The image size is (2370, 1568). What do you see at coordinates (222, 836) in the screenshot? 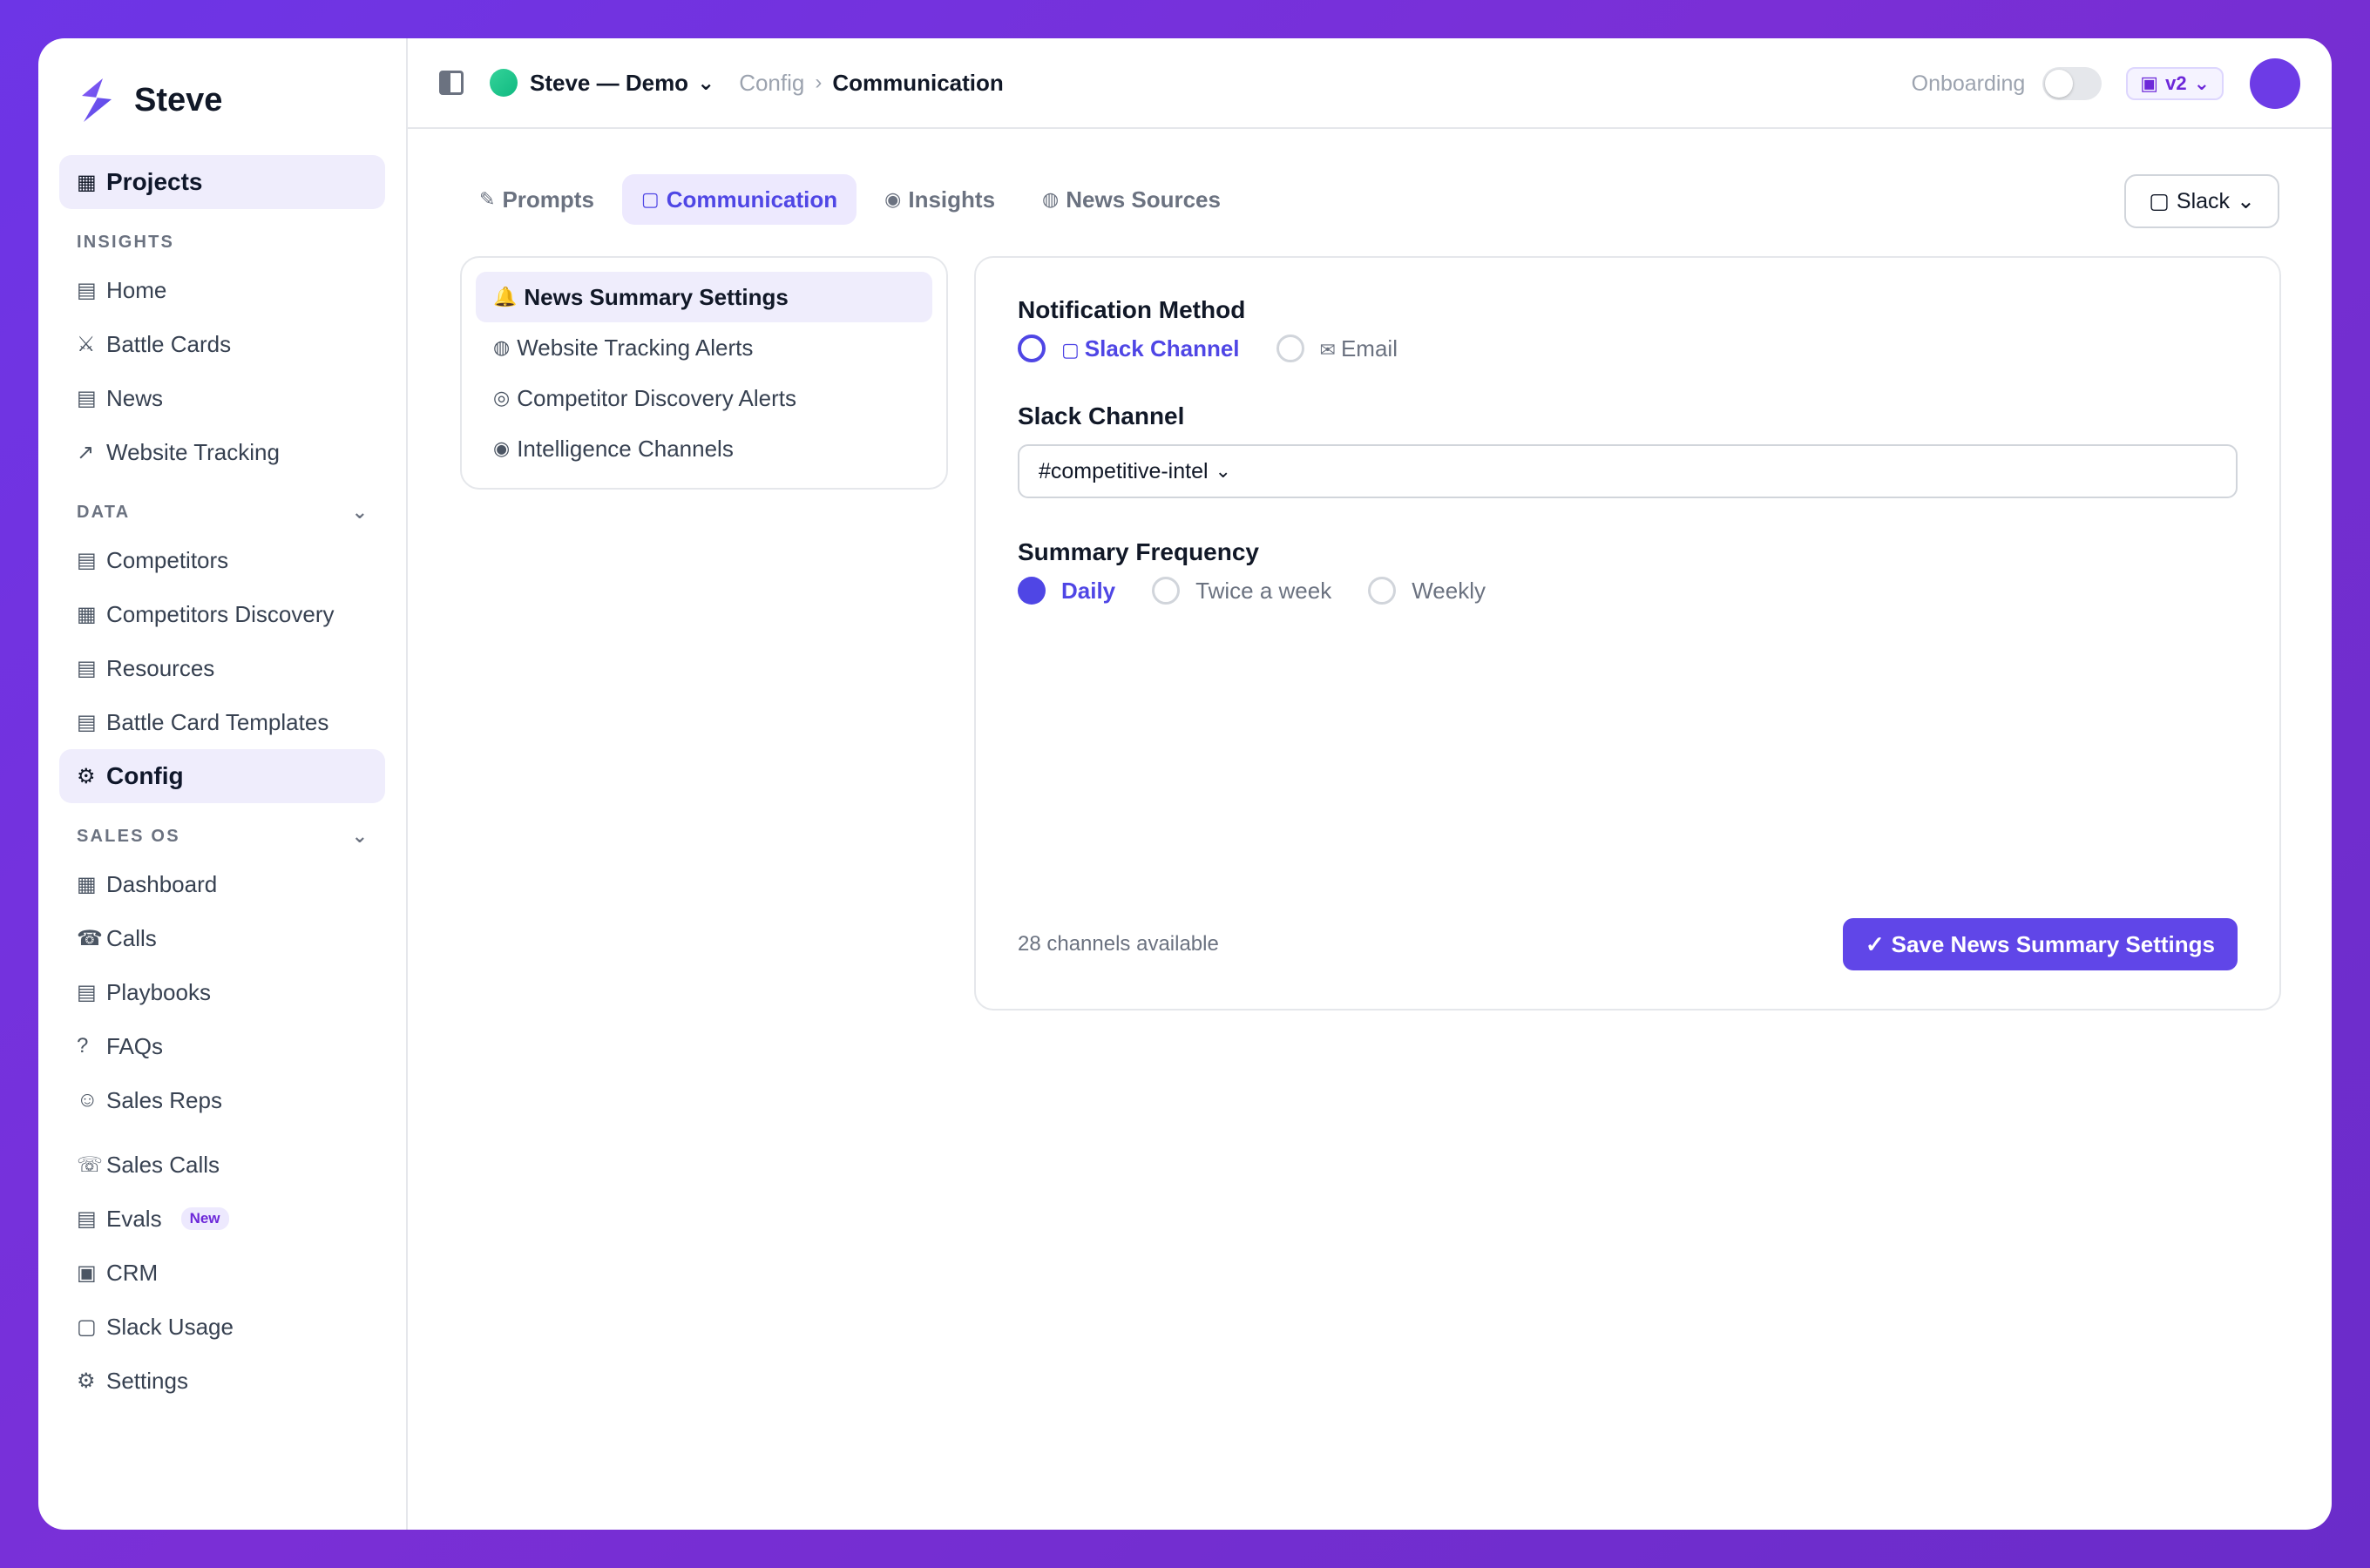
I see `section-sales-os: SALES OS ⌄` at bounding box center [222, 836].